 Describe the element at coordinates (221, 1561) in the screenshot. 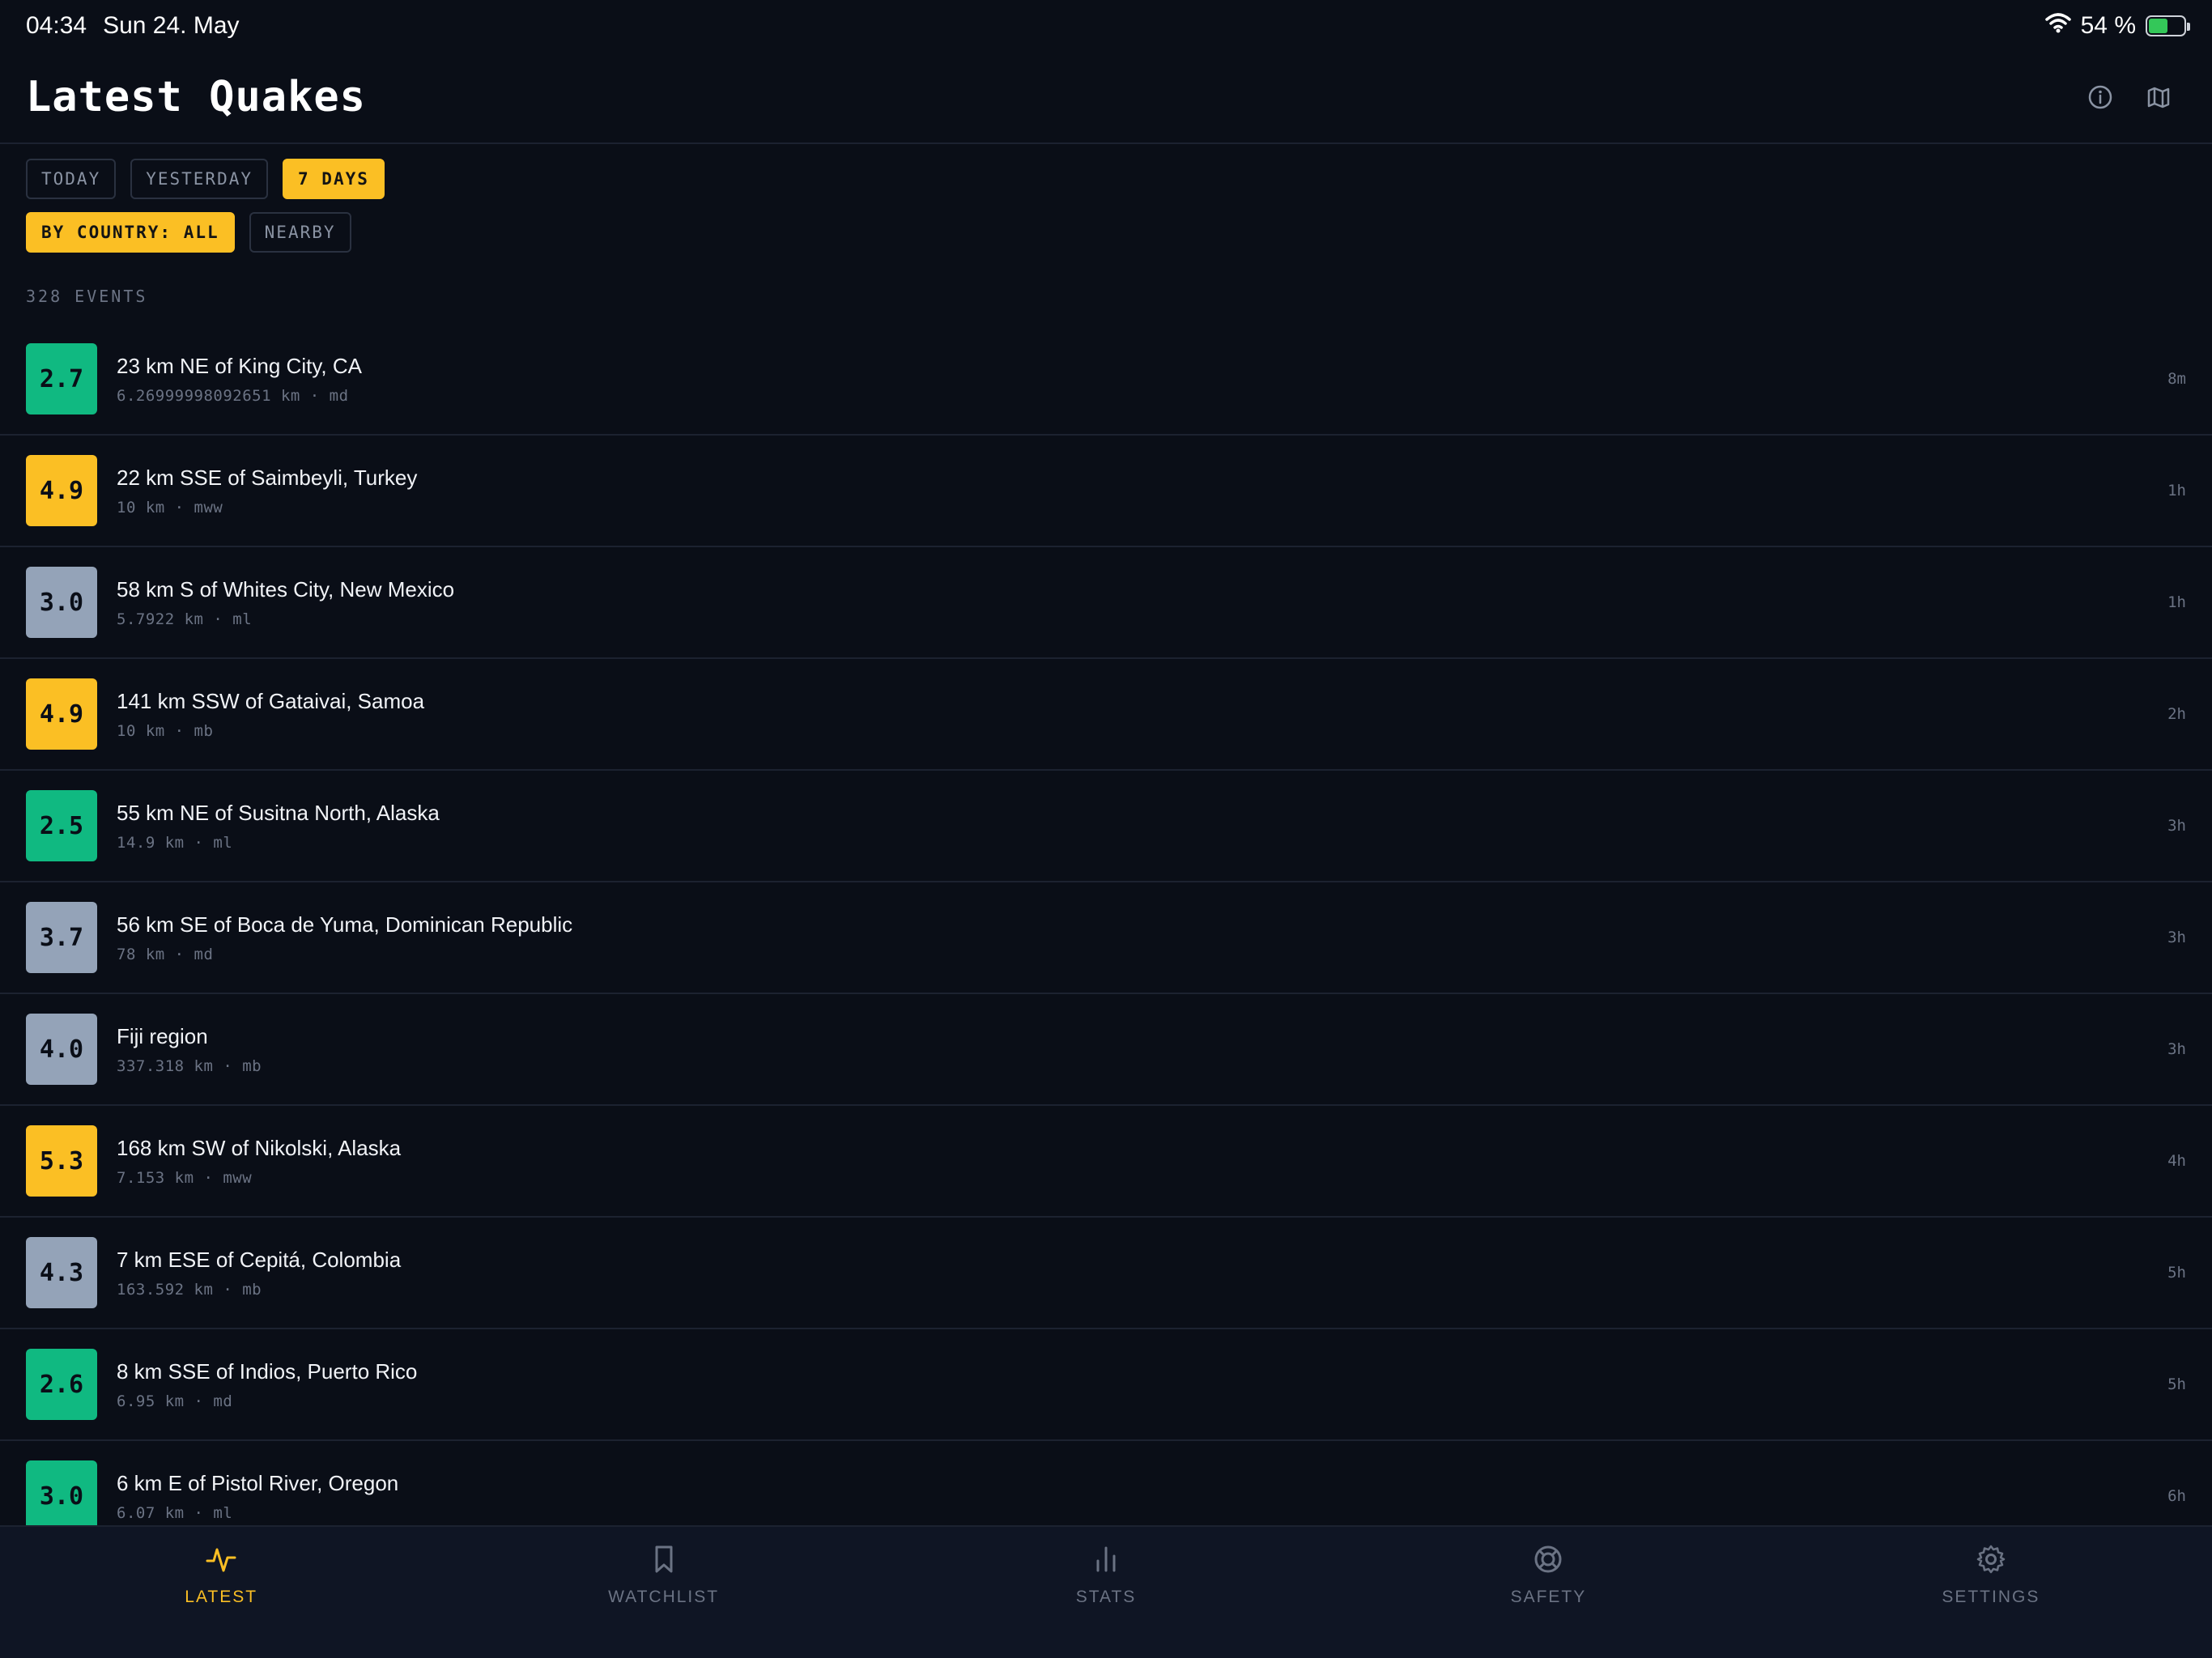

I see `activity-icon` at that location.